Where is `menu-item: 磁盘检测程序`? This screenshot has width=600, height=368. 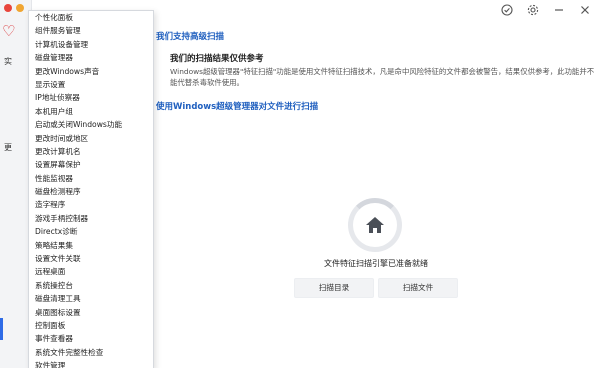 menu-item: 磁盘检测程序 is located at coordinates (91, 191).